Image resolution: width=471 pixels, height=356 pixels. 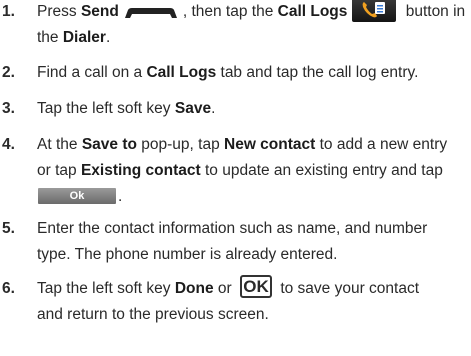 What do you see at coordinates (77, 195) in the screenshot?
I see `ok-button: Ok` at bounding box center [77, 195].